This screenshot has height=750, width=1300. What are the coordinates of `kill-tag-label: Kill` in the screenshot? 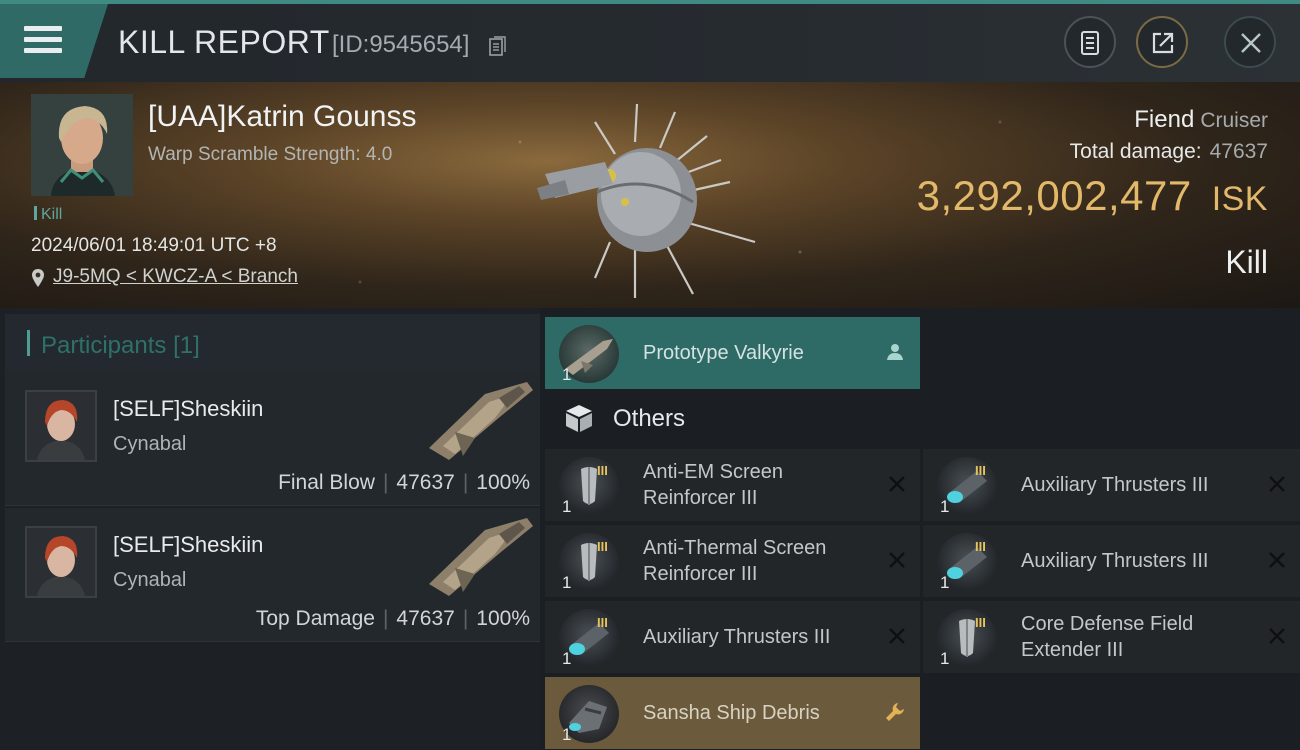 It's located at (52, 214).